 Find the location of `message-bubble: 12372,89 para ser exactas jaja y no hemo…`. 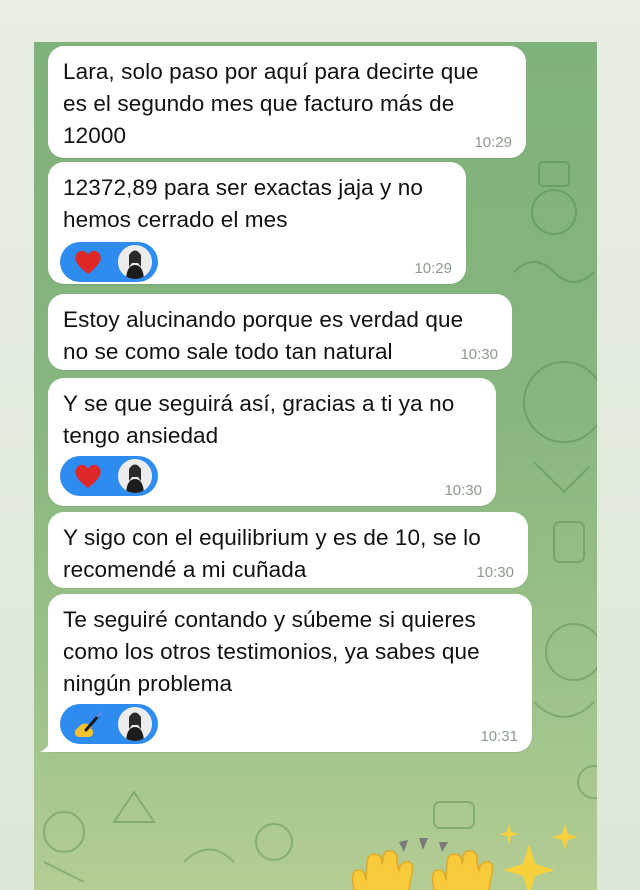

message-bubble: 12372,89 para ser exactas jaja y no hemo… is located at coordinates (257, 223).